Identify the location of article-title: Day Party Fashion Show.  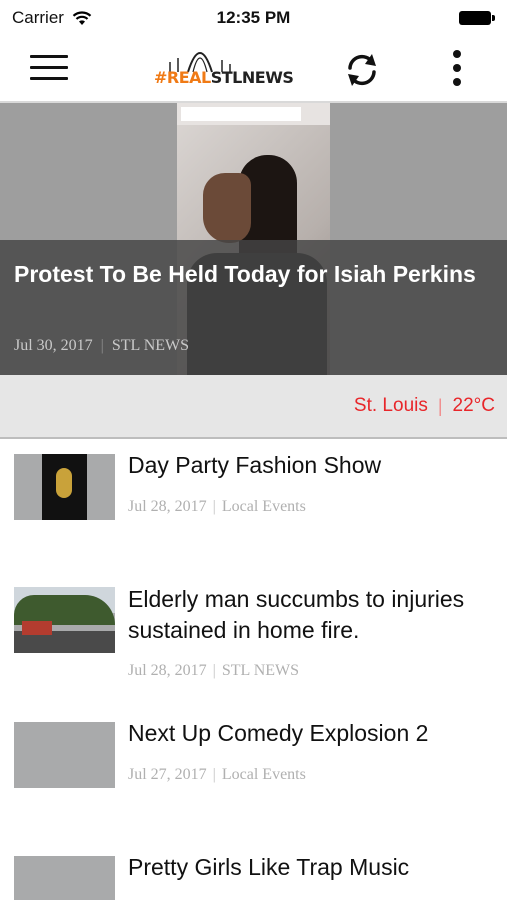
(313, 465).